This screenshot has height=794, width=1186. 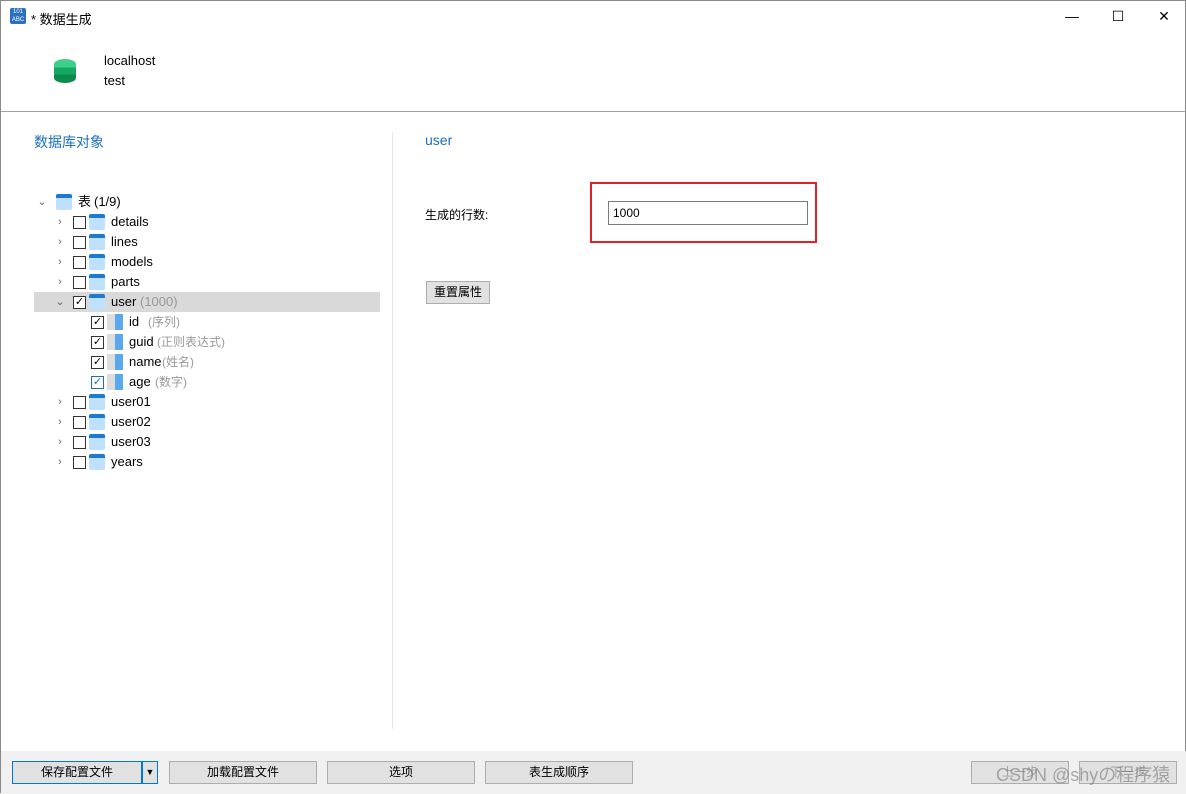 I want to click on column-generator: (数字), so click(x=171, y=382).